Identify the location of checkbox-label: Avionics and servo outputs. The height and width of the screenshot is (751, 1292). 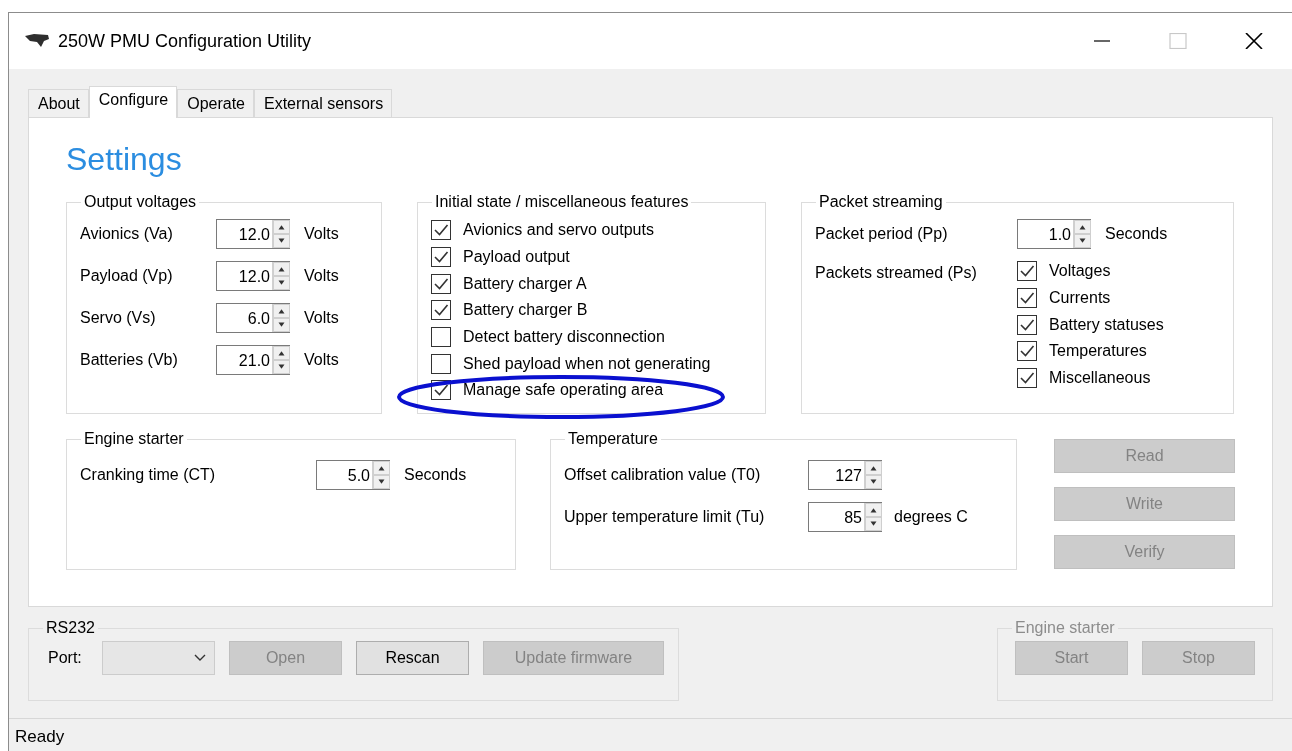
(558, 230).